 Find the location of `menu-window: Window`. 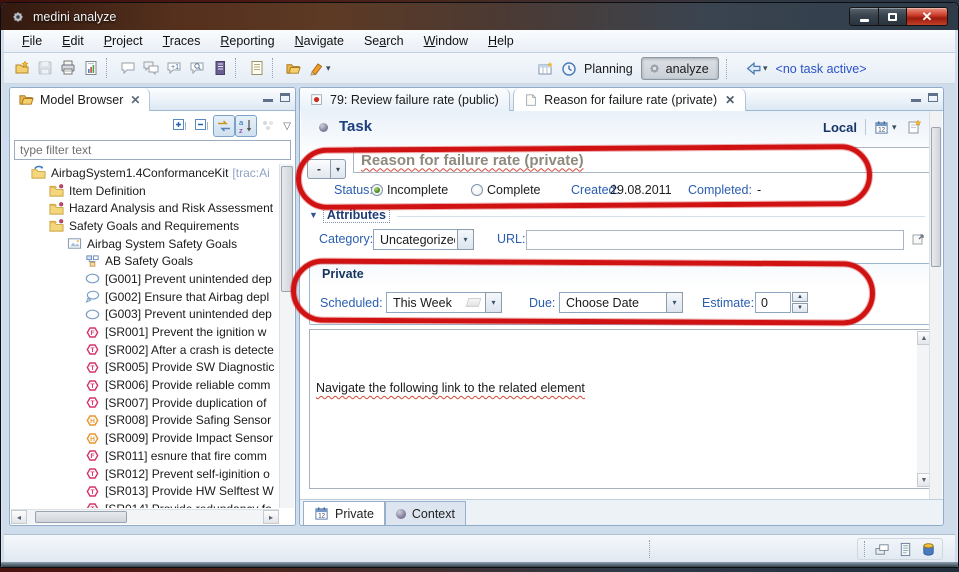

menu-window: Window is located at coordinates (446, 41).